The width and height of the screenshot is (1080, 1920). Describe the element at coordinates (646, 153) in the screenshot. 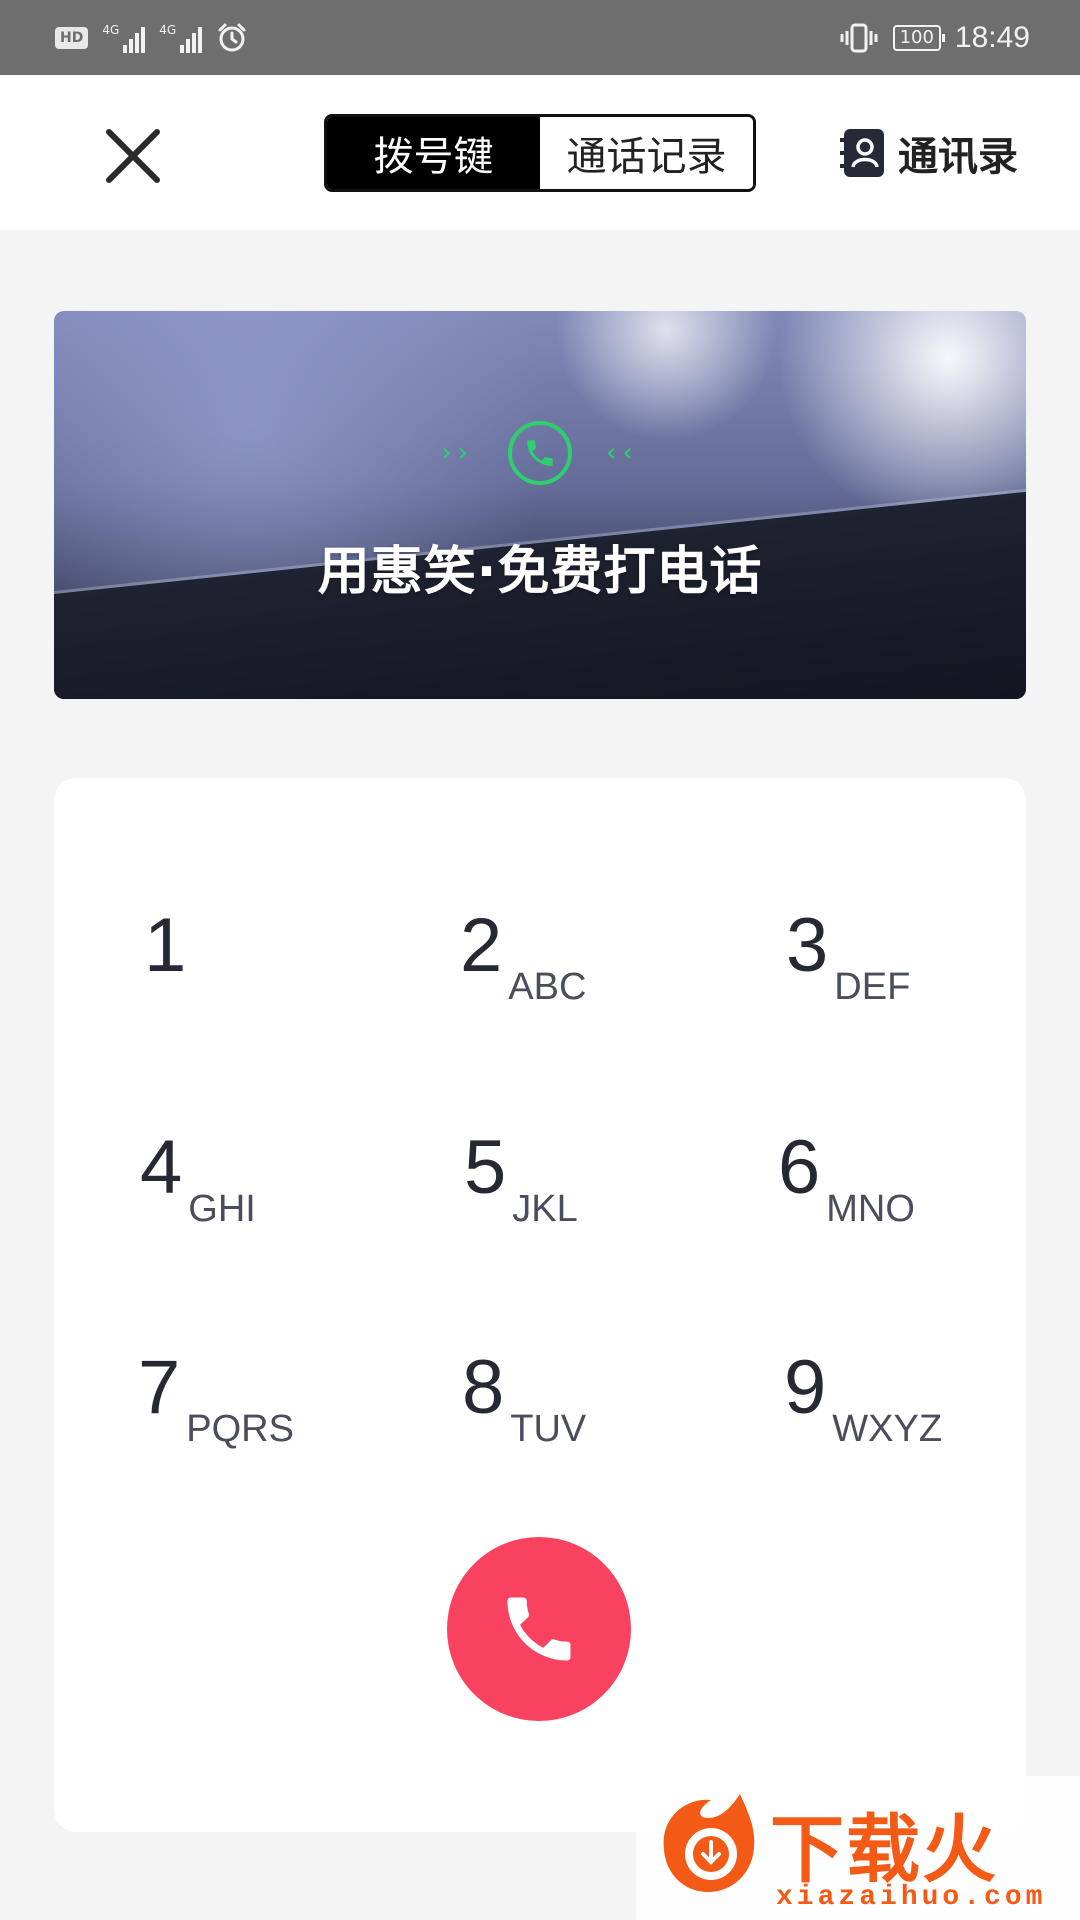

I see `tab-call-history: 通话记录` at that location.